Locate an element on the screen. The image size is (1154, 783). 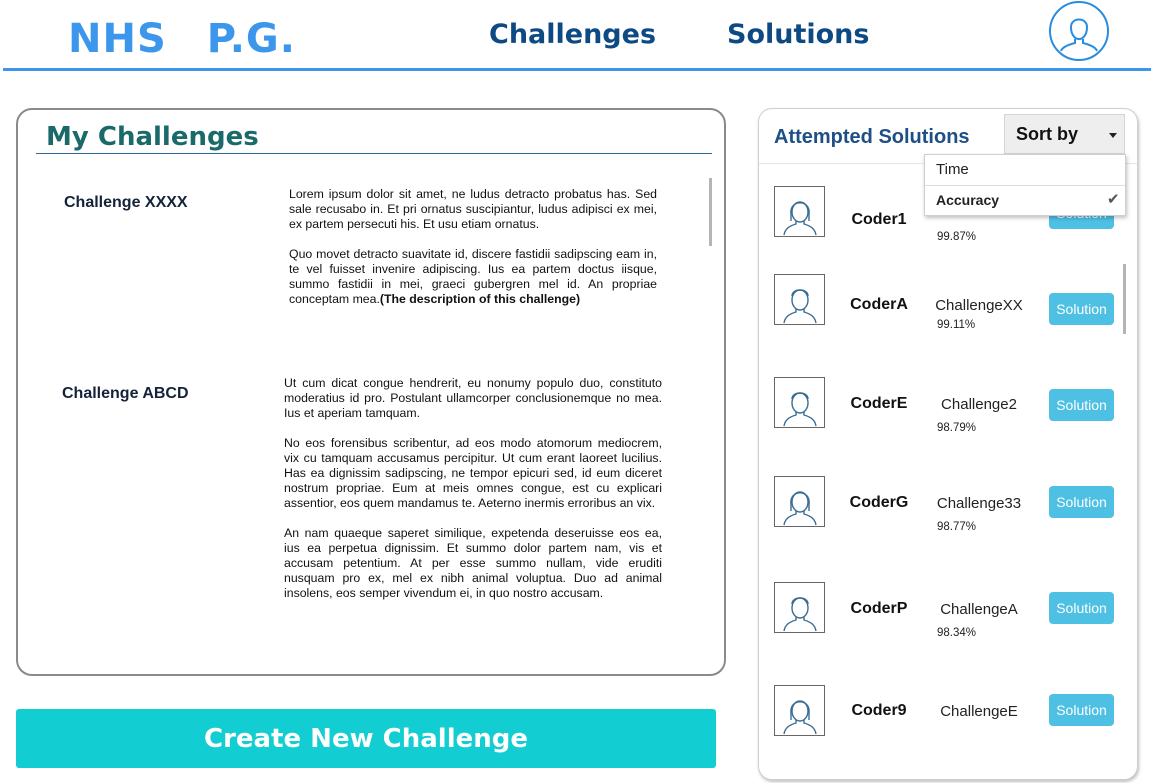
sort-by-select: Sort by is located at coordinates (1064, 134).